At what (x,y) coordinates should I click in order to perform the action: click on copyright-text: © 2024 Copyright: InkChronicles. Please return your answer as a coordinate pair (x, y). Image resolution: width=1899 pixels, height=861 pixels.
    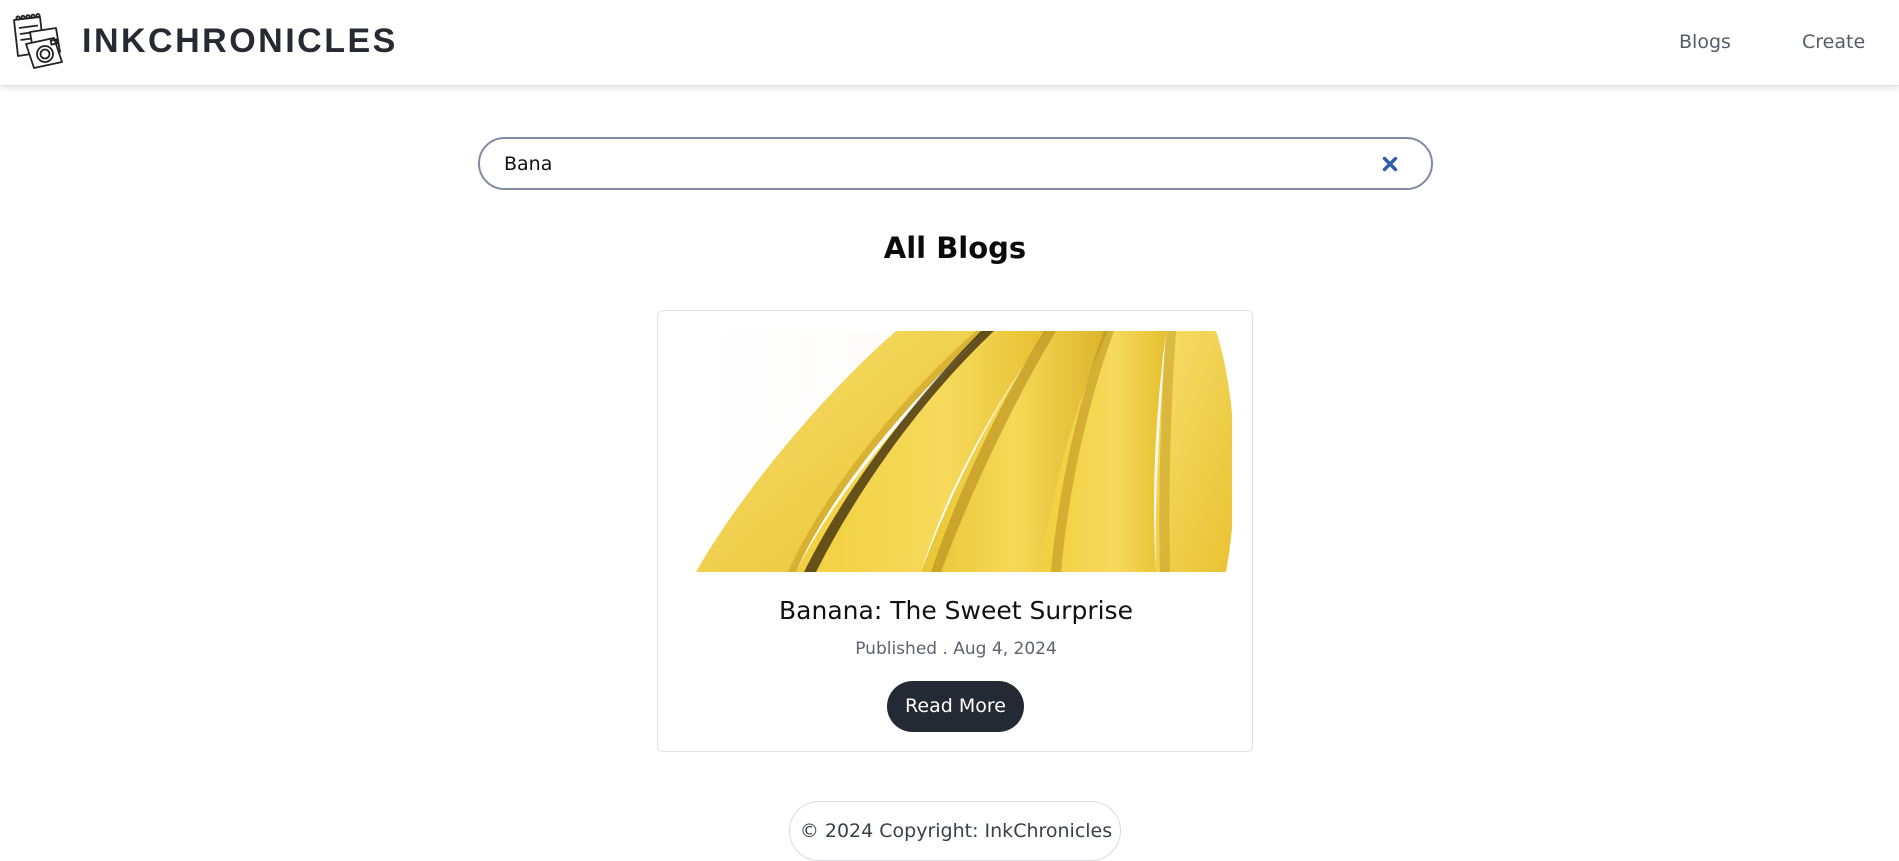
    Looking at the image, I should click on (956, 831).